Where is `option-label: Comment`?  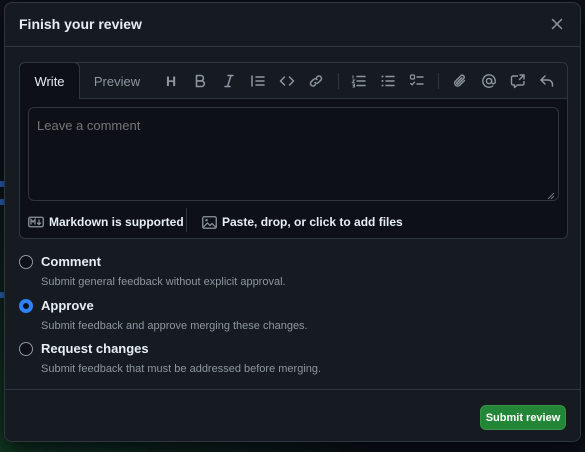
option-label: Comment is located at coordinates (71, 261).